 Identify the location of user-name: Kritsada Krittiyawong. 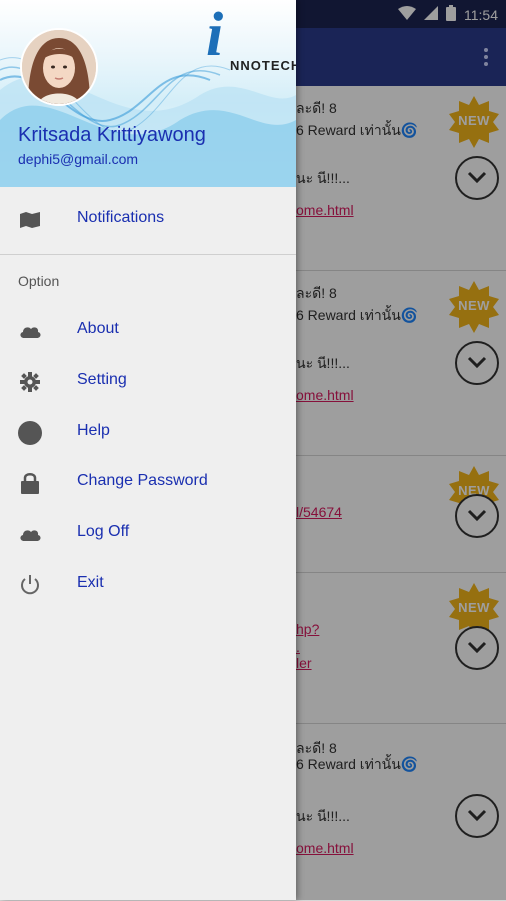
(112, 135).